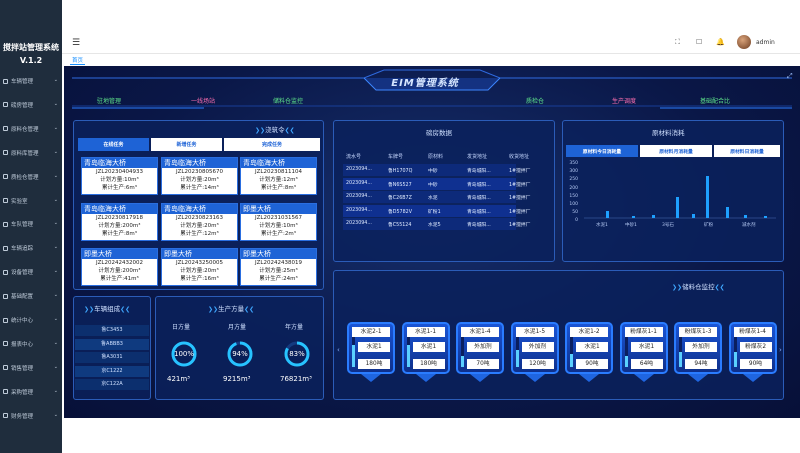 This screenshot has width=800, height=453. What do you see at coordinates (32, 296) in the screenshot?
I see `sidebar-item: 基础配置 ⌄` at bounding box center [32, 296].